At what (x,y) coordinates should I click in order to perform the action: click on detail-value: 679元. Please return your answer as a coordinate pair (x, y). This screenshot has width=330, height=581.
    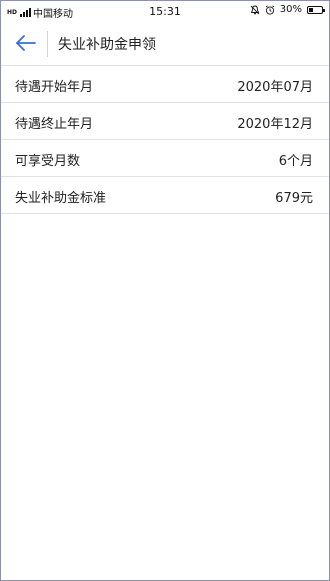
    Looking at the image, I should click on (294, 198).